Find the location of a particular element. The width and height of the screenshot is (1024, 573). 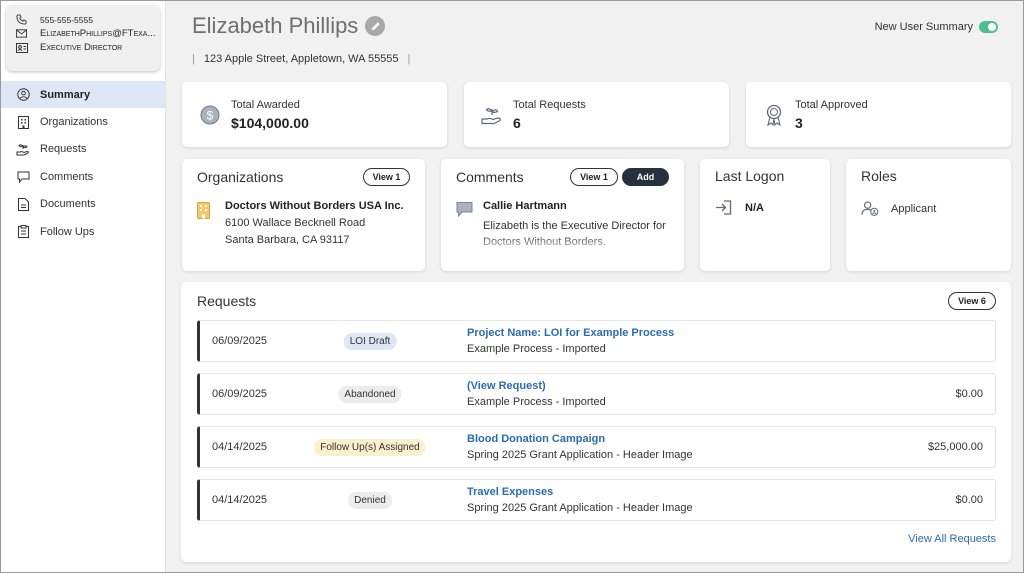

stat-value: 3 is located at coordinates (799, 122).